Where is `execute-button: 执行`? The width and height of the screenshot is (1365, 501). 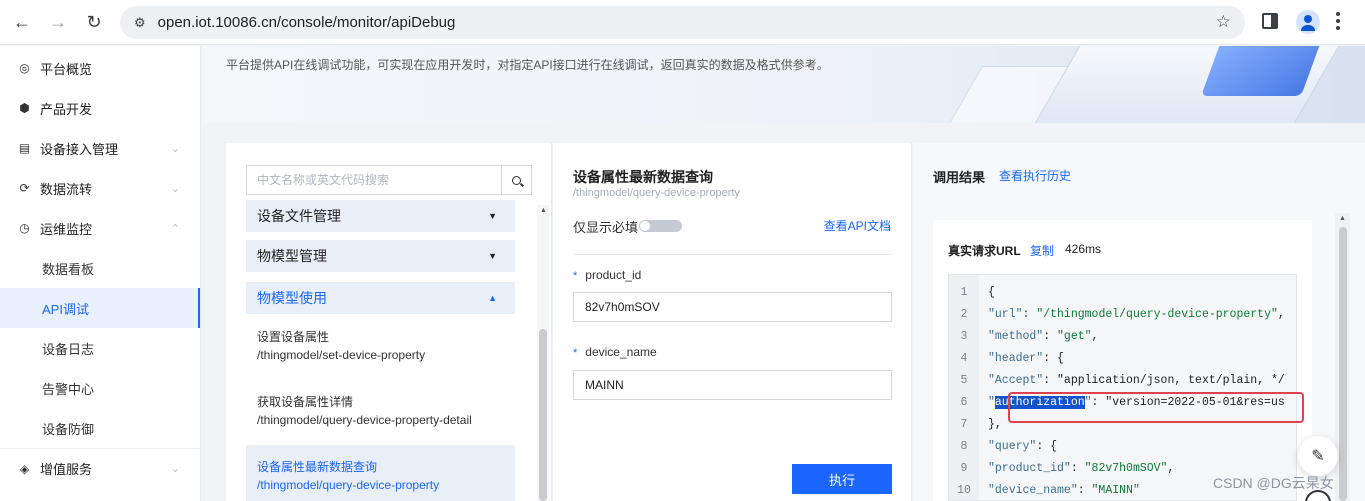 execute-button: 执行 is located at coordinates (842, 479).